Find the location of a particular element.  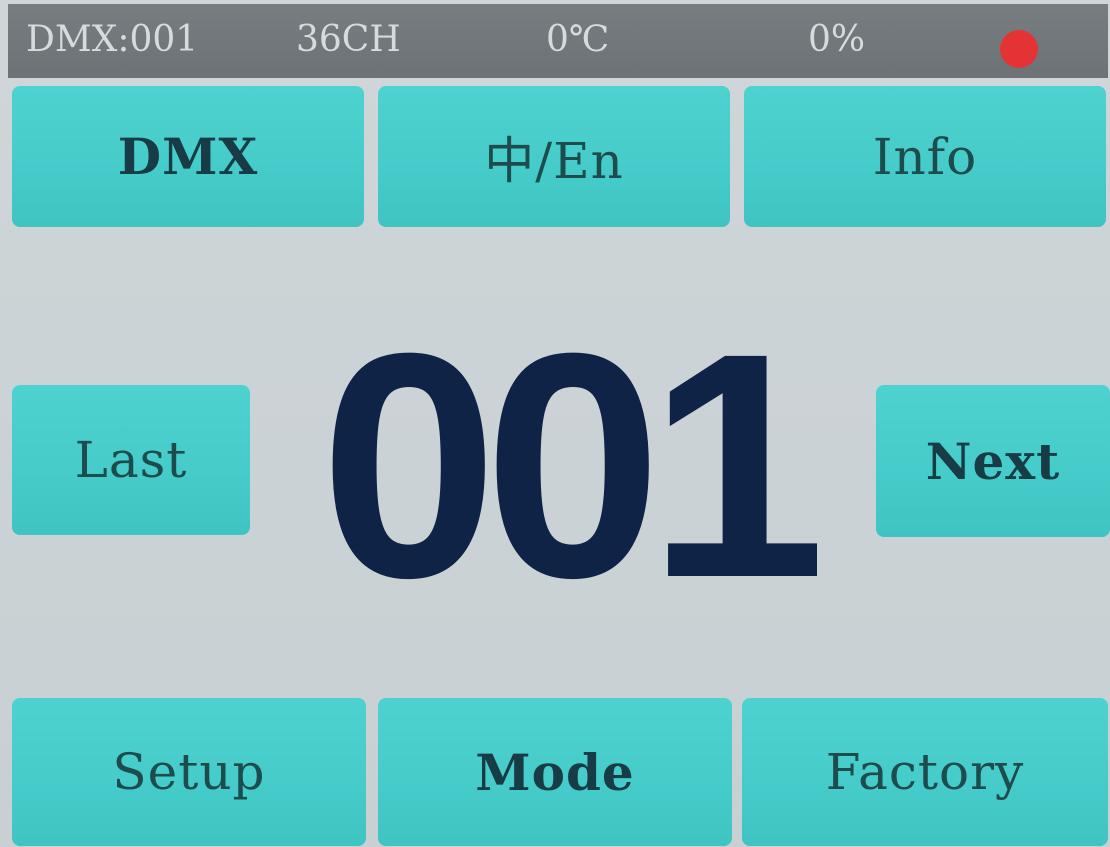

dmx-address-status: DMX:001 is located at coordinates (112, 39).